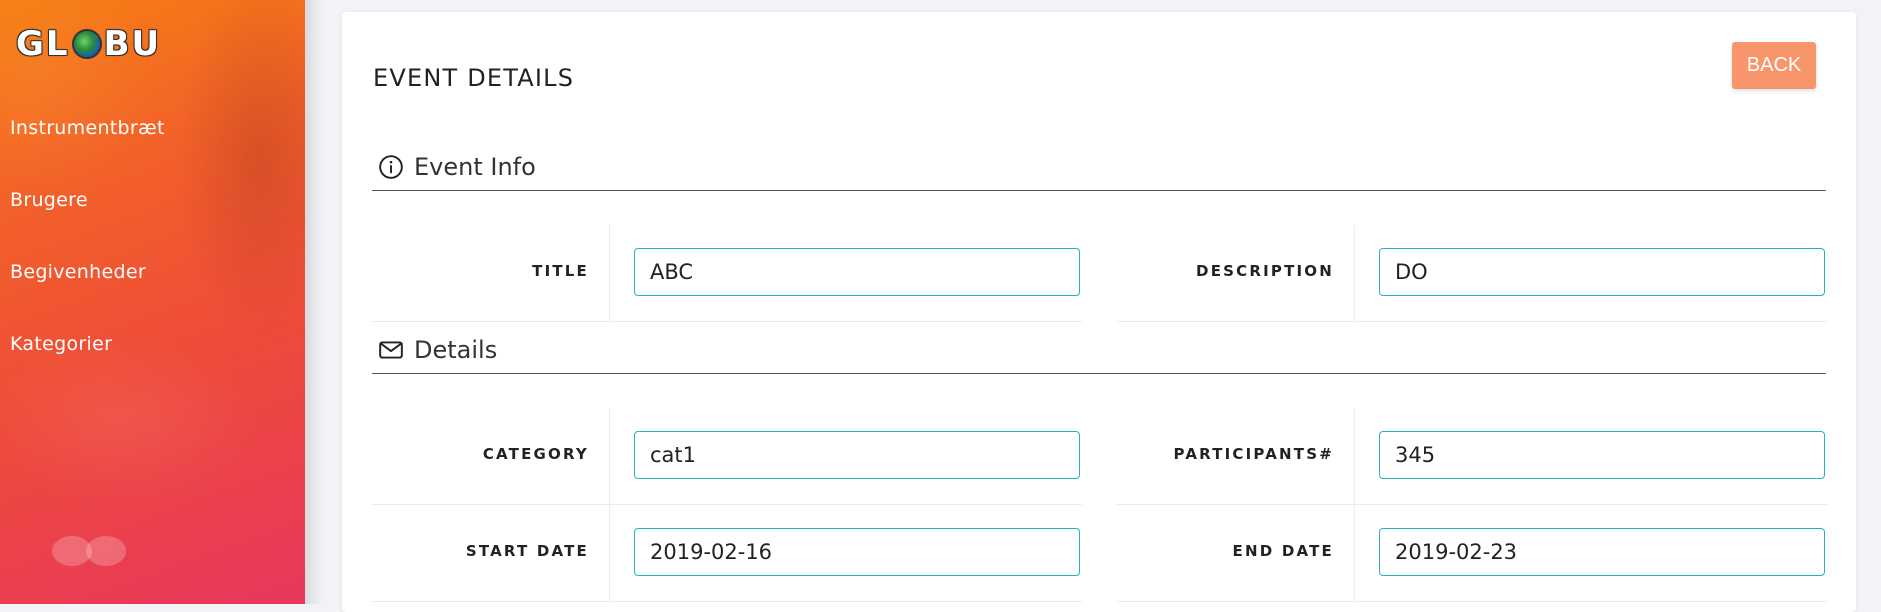 This screenshot has width=1881, height=612. What do you see at coordinates (527, 551) in the screenshot?
I see `start-date-label: START DATE` at bounding box center [527, 551].